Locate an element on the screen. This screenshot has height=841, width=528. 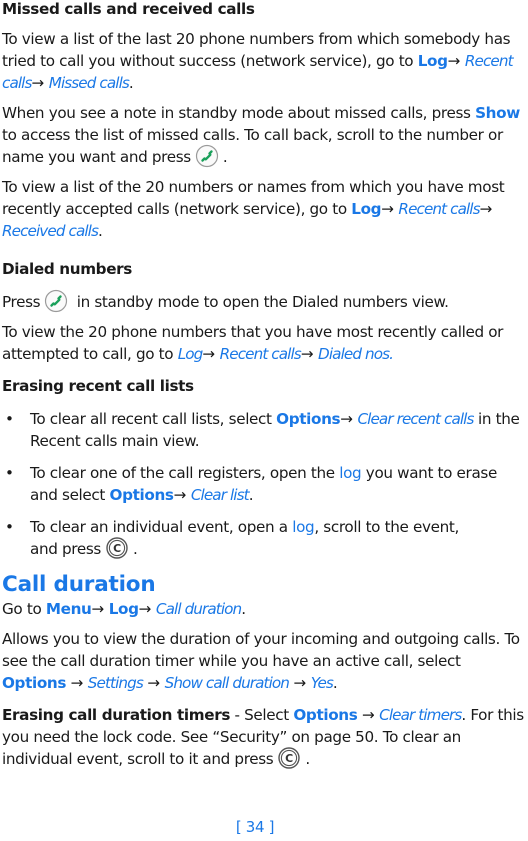
page-number: [ 34 ] is located at coordinates (255, 827).